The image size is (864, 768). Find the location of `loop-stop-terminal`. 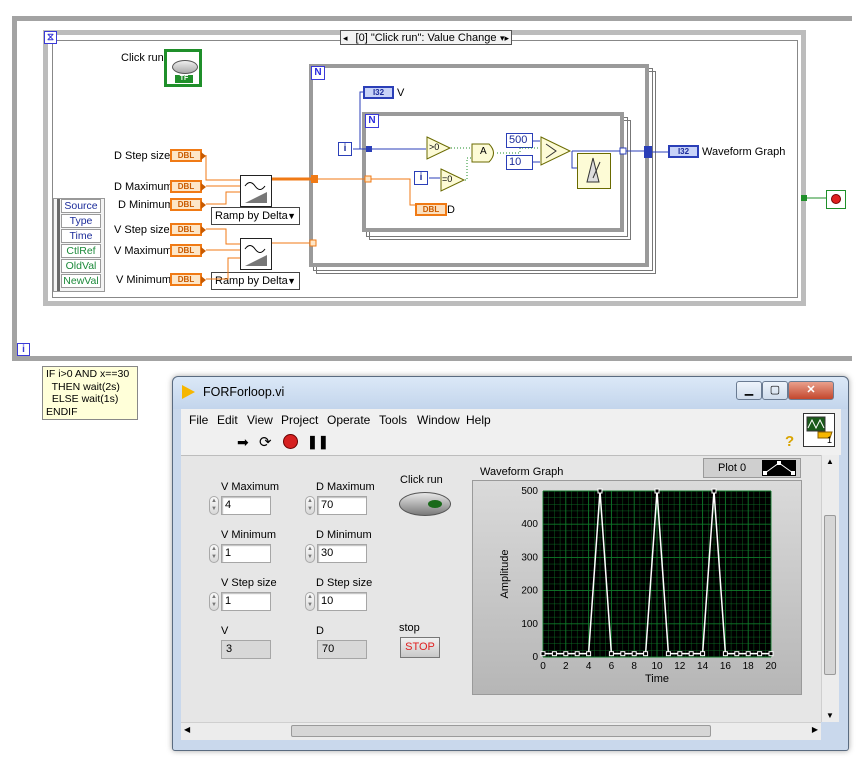

loop-stop-terminal is located at coordinates (836, 199).